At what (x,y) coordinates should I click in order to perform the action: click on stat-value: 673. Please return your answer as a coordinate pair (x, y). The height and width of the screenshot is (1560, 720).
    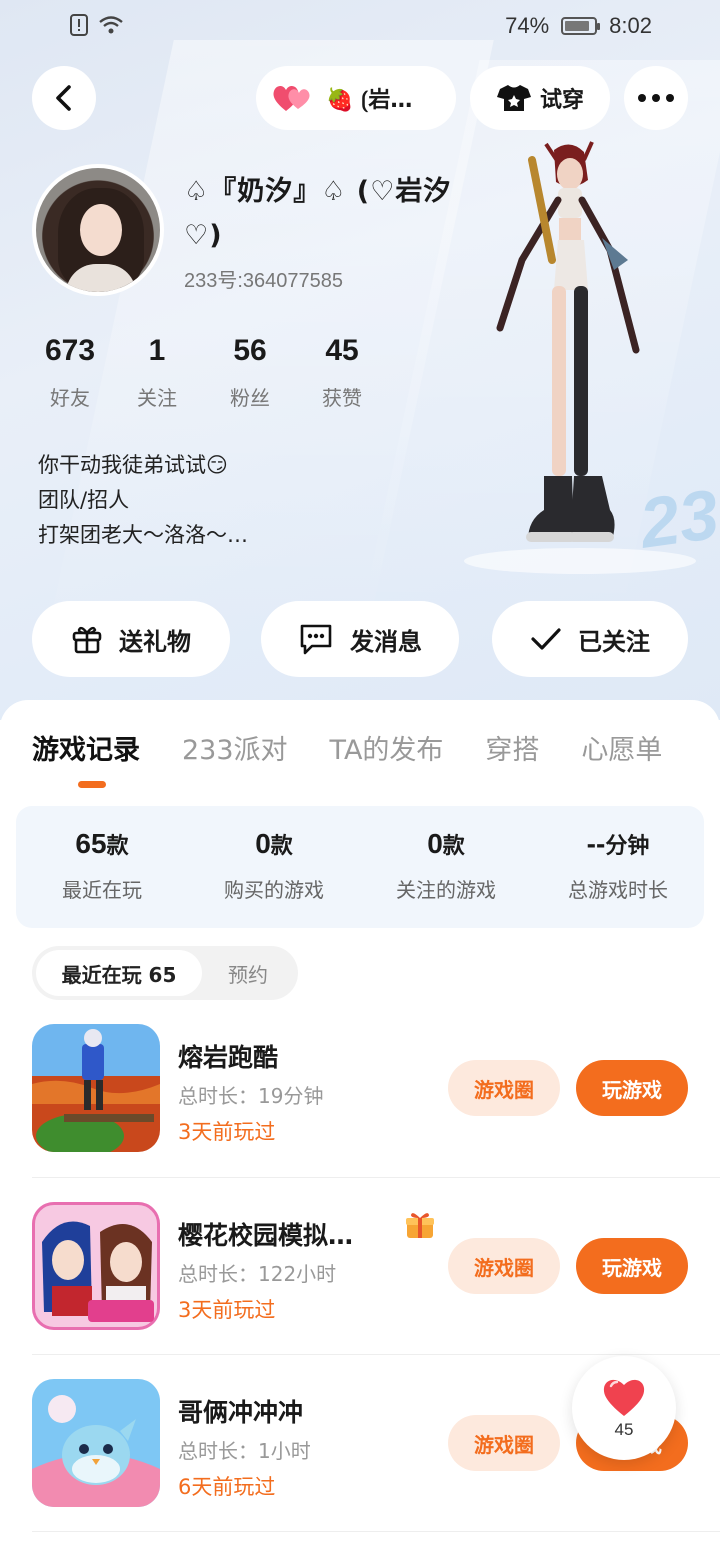
    Looking at the image, I should click on (70, 350).